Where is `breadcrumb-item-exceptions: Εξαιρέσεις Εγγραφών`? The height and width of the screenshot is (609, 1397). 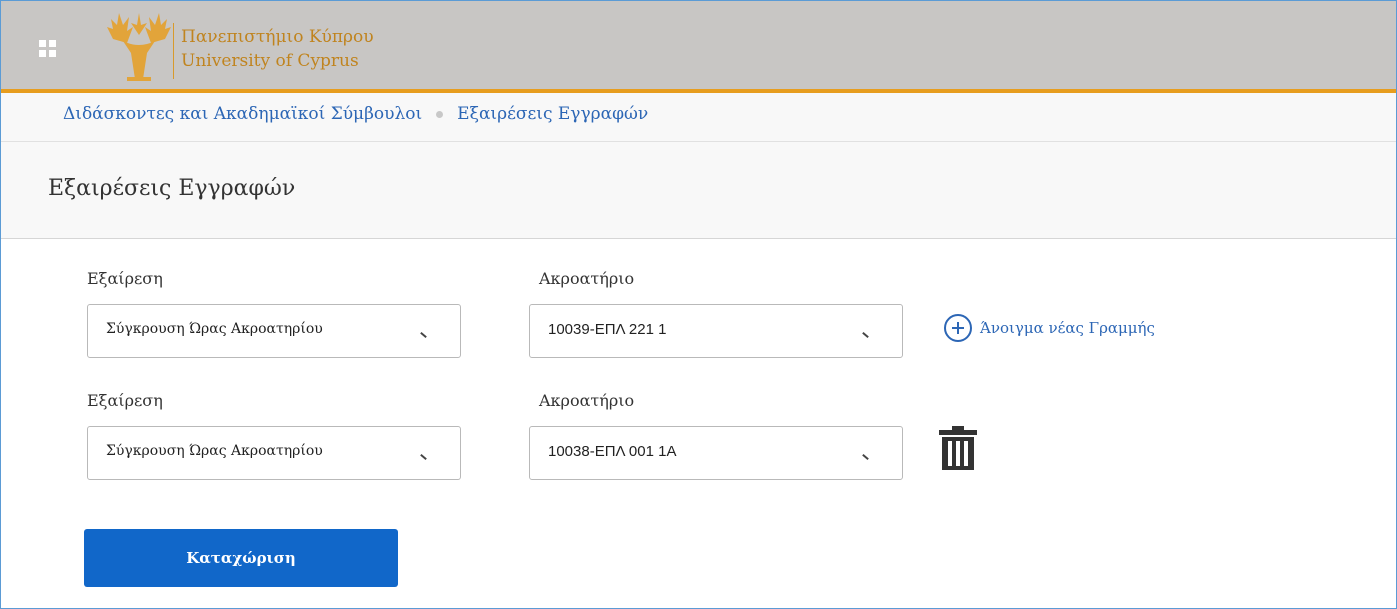
breadcrumb-item-exceptions: Εξαιρέσεις Εγγραφών is located at coordinates (552, 114).